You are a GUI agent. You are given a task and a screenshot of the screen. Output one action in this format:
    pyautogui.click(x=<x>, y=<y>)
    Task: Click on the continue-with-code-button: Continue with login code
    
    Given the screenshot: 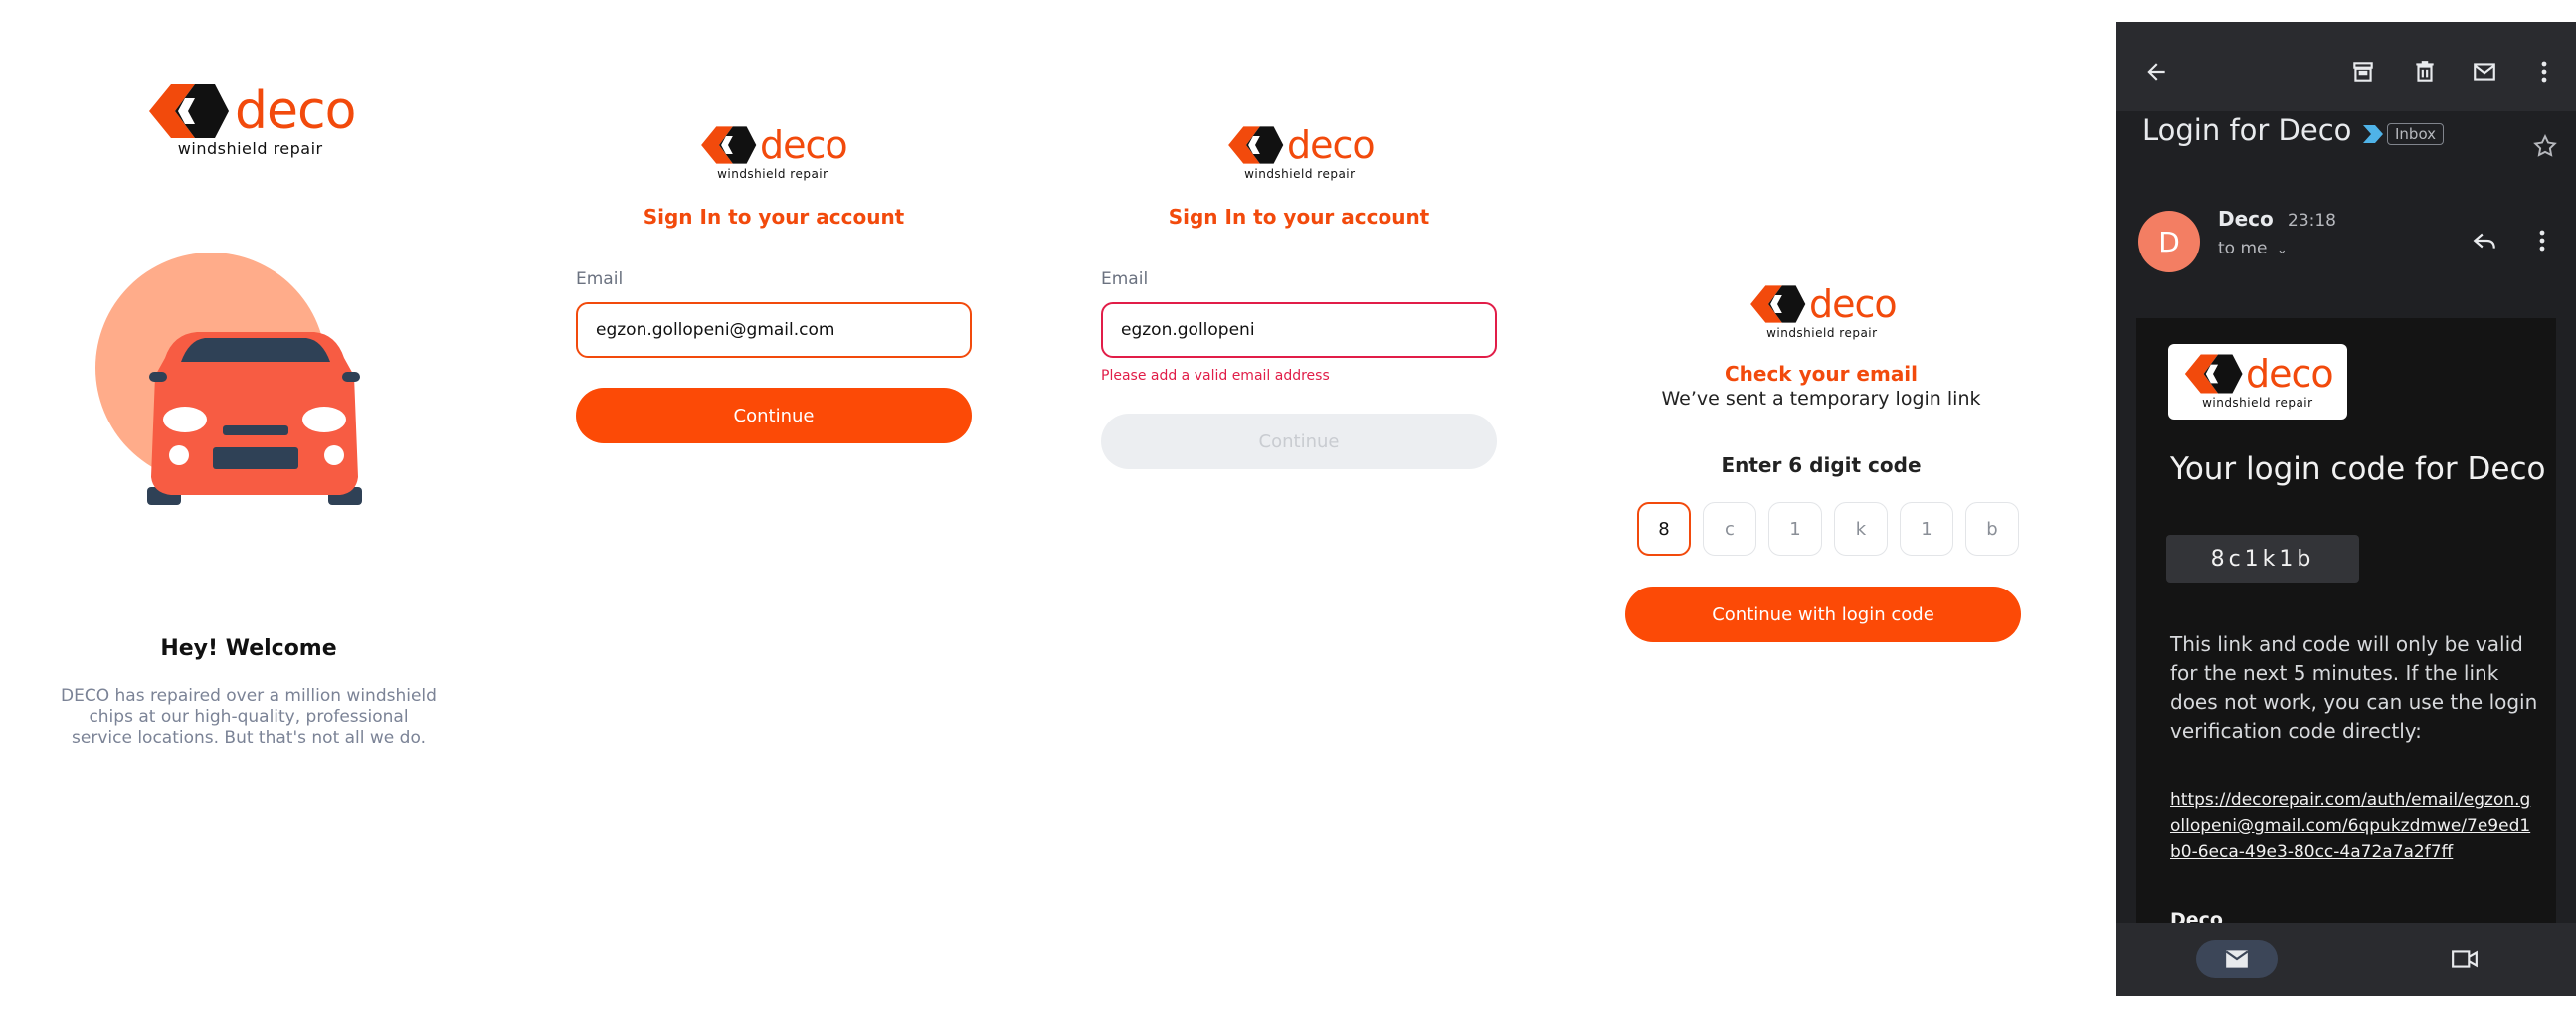 What is the action you would take?
    pyautogui.click(x=1823, y=614)
    